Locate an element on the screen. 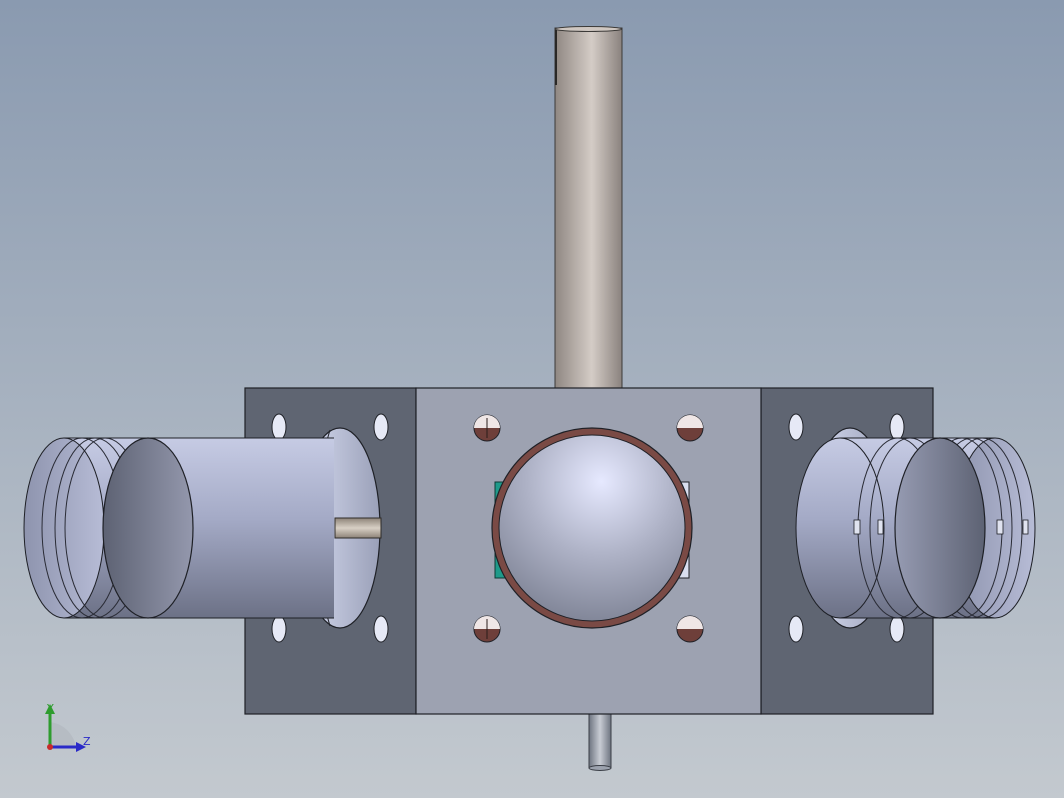  z-axis-label: Z is located at coordinates (87, 741).